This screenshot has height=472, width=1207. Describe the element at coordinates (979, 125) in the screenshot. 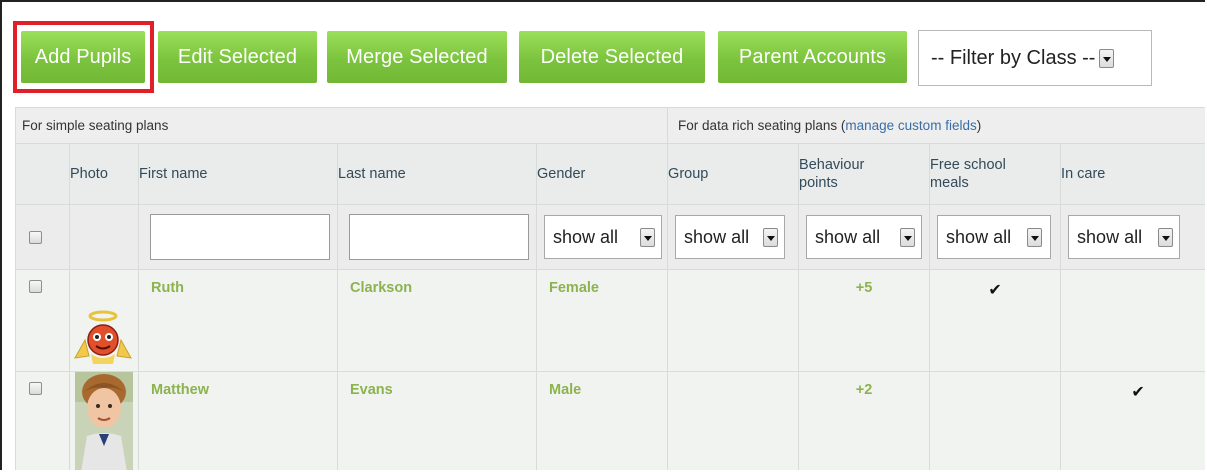

I see `section-rich-suffix: )` at that location.